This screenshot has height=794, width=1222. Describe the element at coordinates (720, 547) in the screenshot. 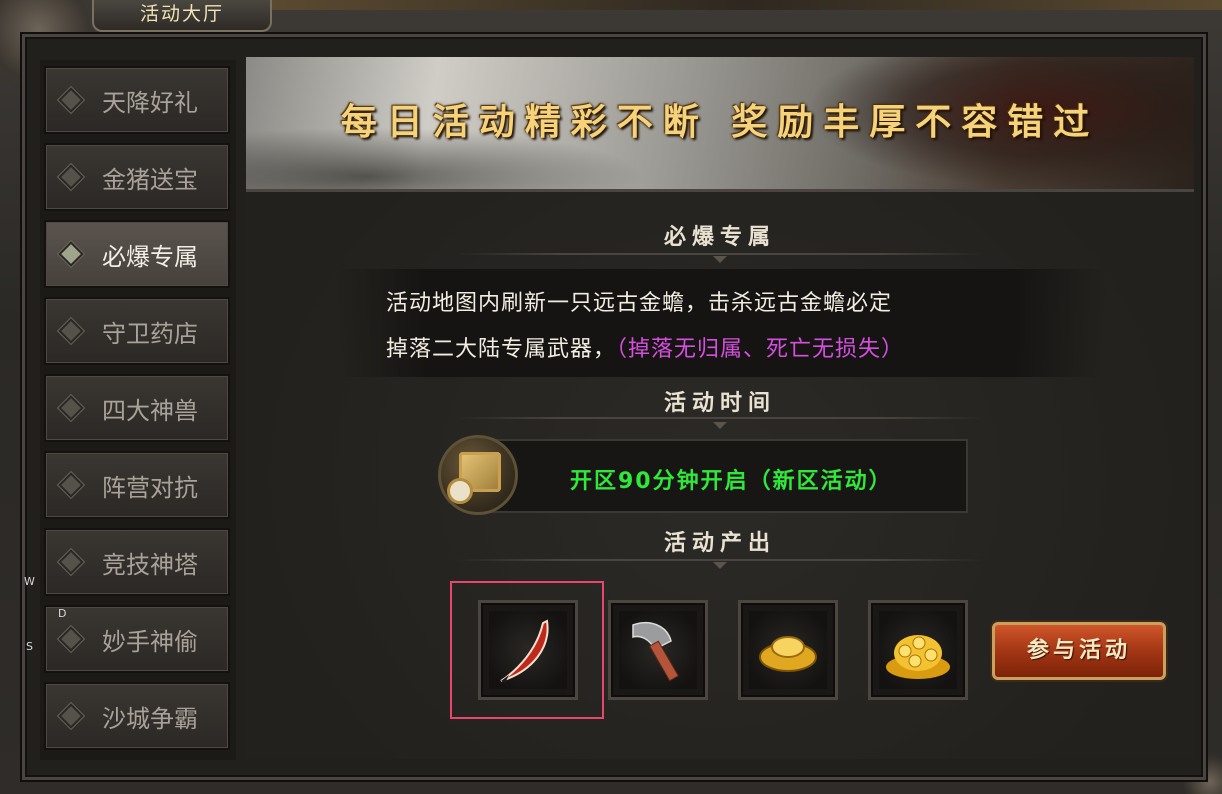

I see `section-title-output: 活动产出` at that location.